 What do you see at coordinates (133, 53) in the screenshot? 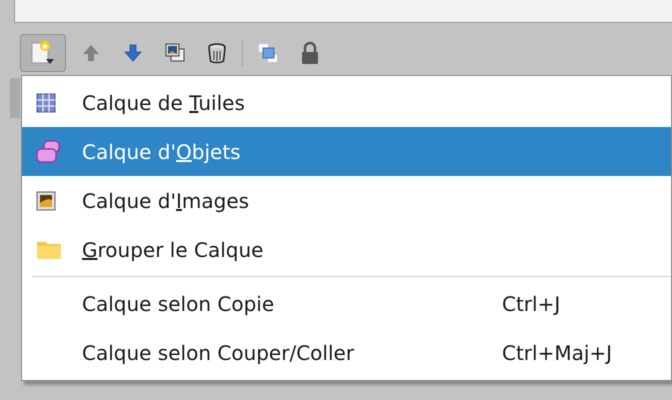
I see `arrow-down-icon` at bounding box center [133, 53].